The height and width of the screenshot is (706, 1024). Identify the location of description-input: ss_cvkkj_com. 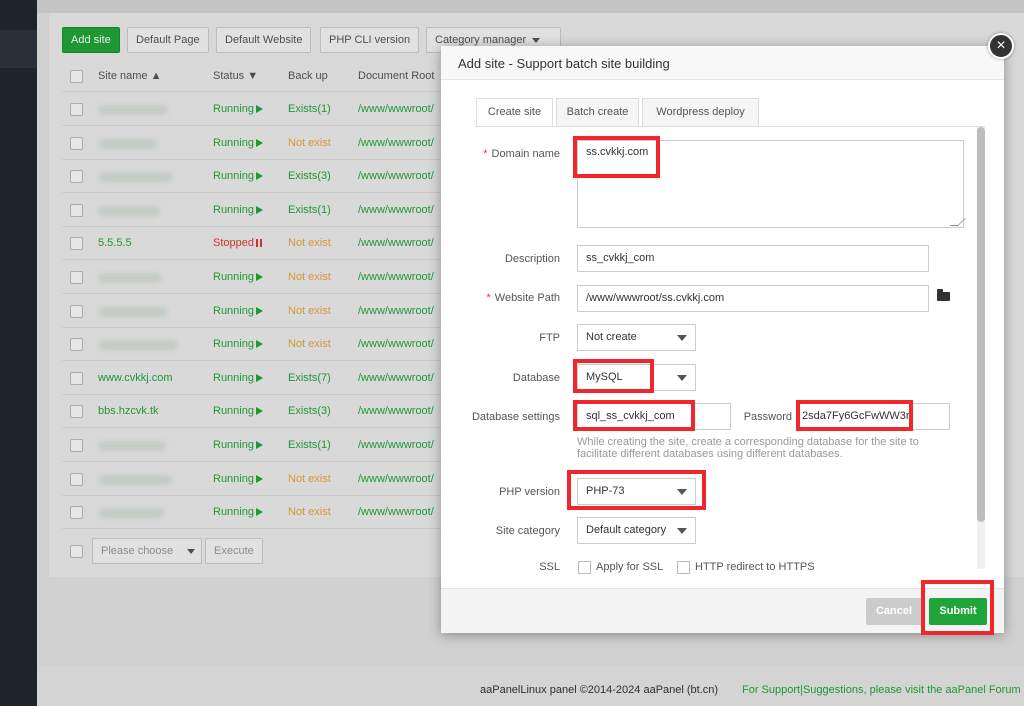
(753, 258).